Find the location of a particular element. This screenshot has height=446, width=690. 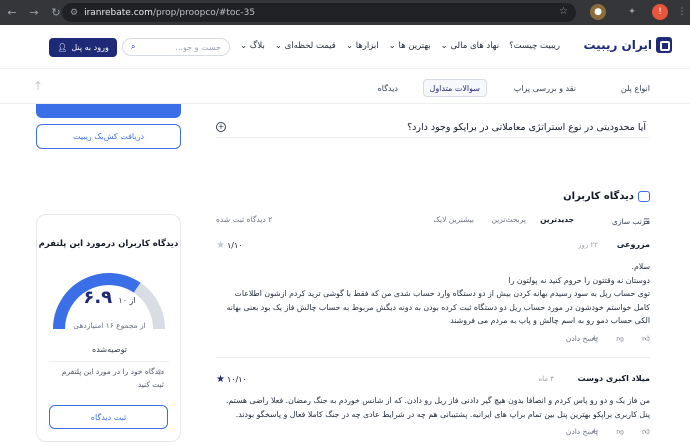

chat-bubble-icon is located at coordinates (644, 196).